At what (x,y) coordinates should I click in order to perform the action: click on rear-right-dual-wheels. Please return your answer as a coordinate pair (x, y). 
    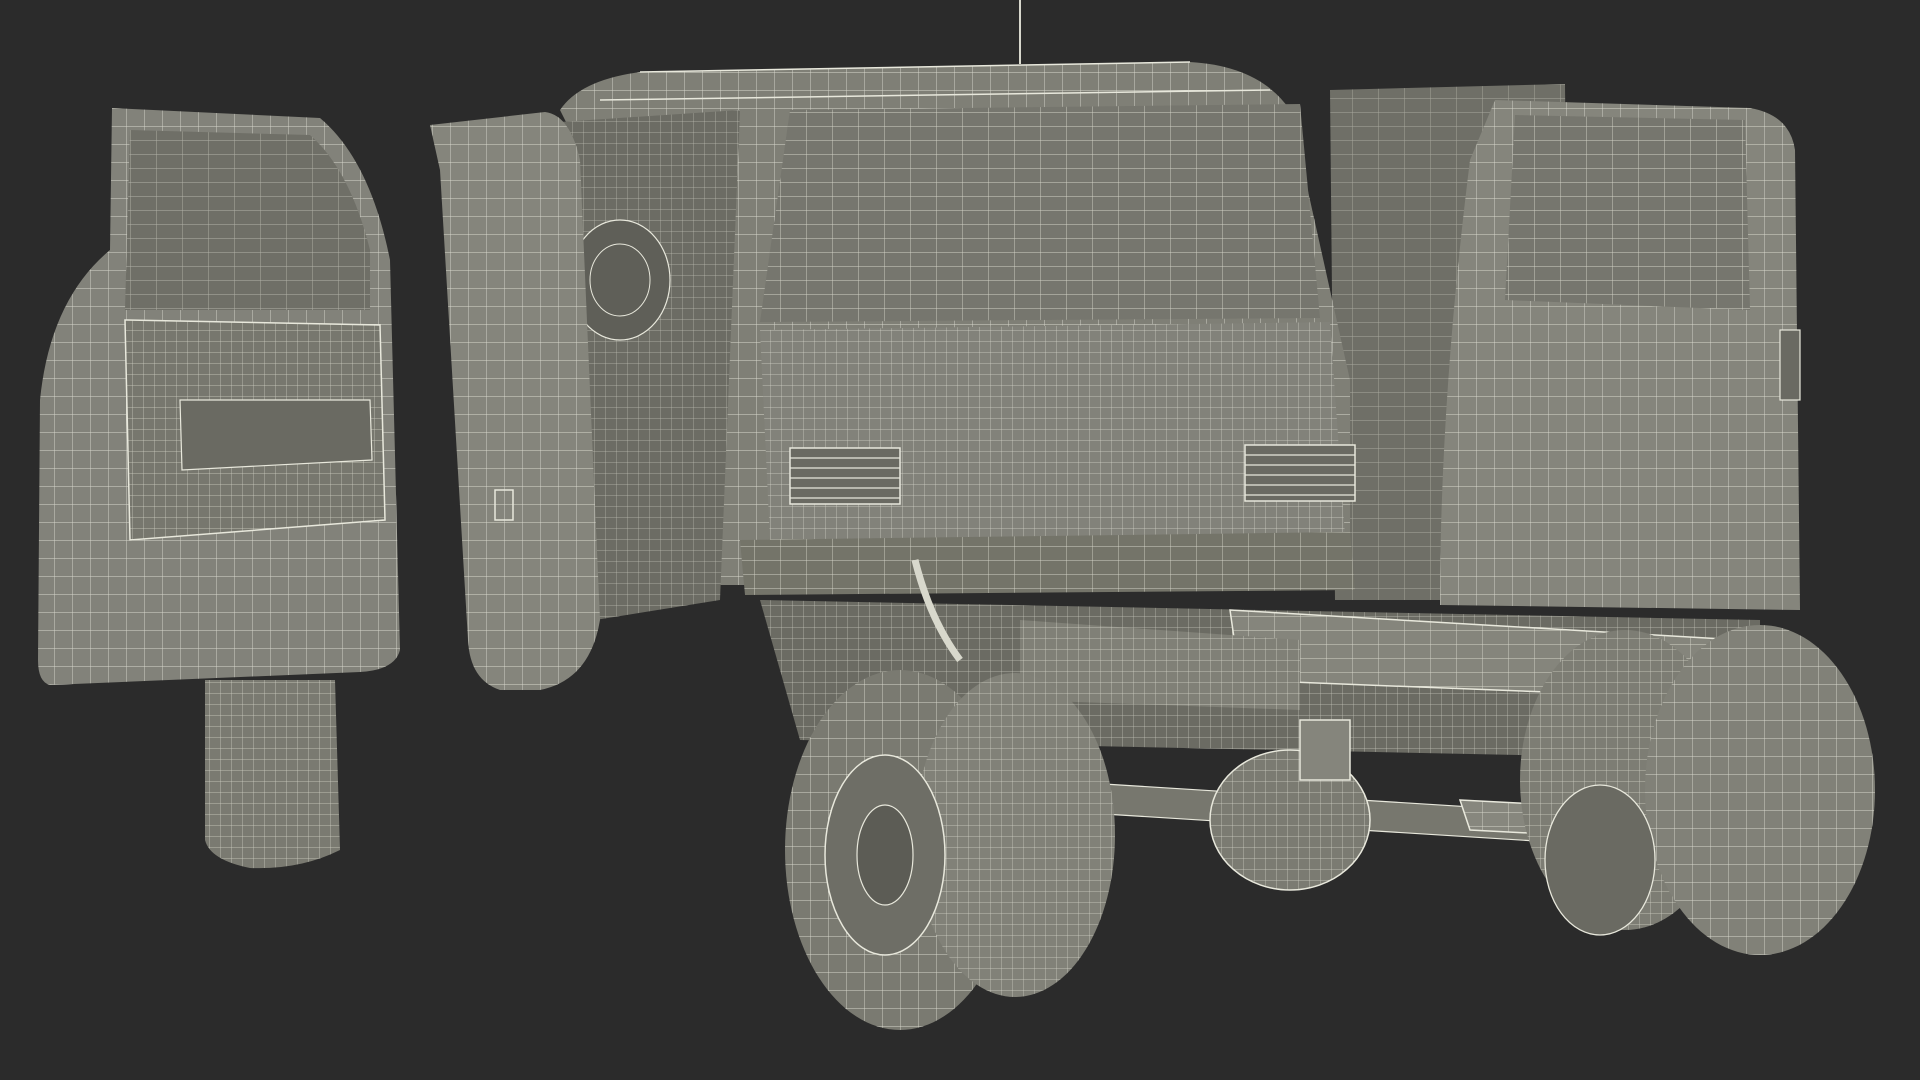
    Looking at the image, I should click on (1697, 790).